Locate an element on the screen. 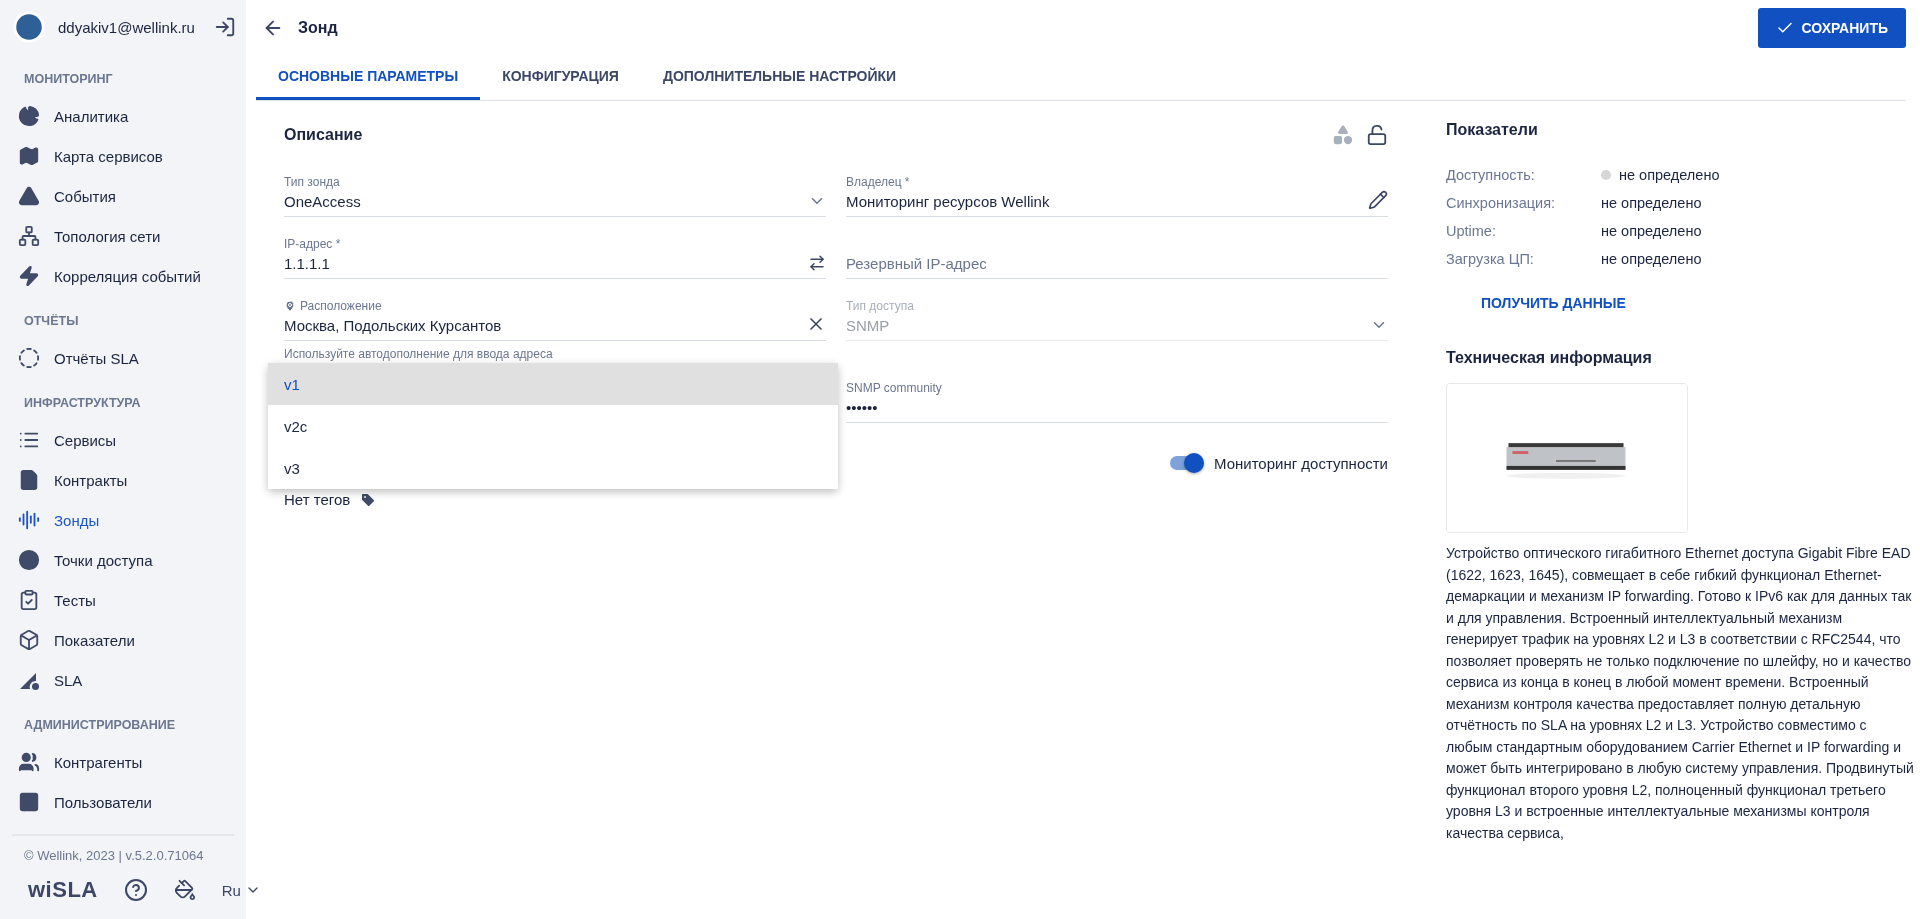 This screenshot has height=919, width=1920. section-heading: АДМИНИСТРИРОВАНИЕ is located at coordinates (100, 725).